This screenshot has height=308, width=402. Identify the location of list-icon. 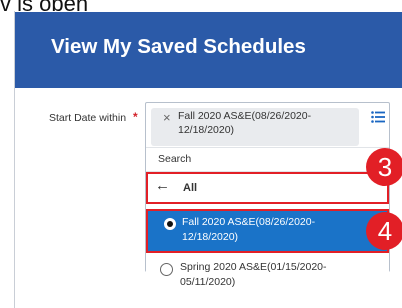
(378, 117).